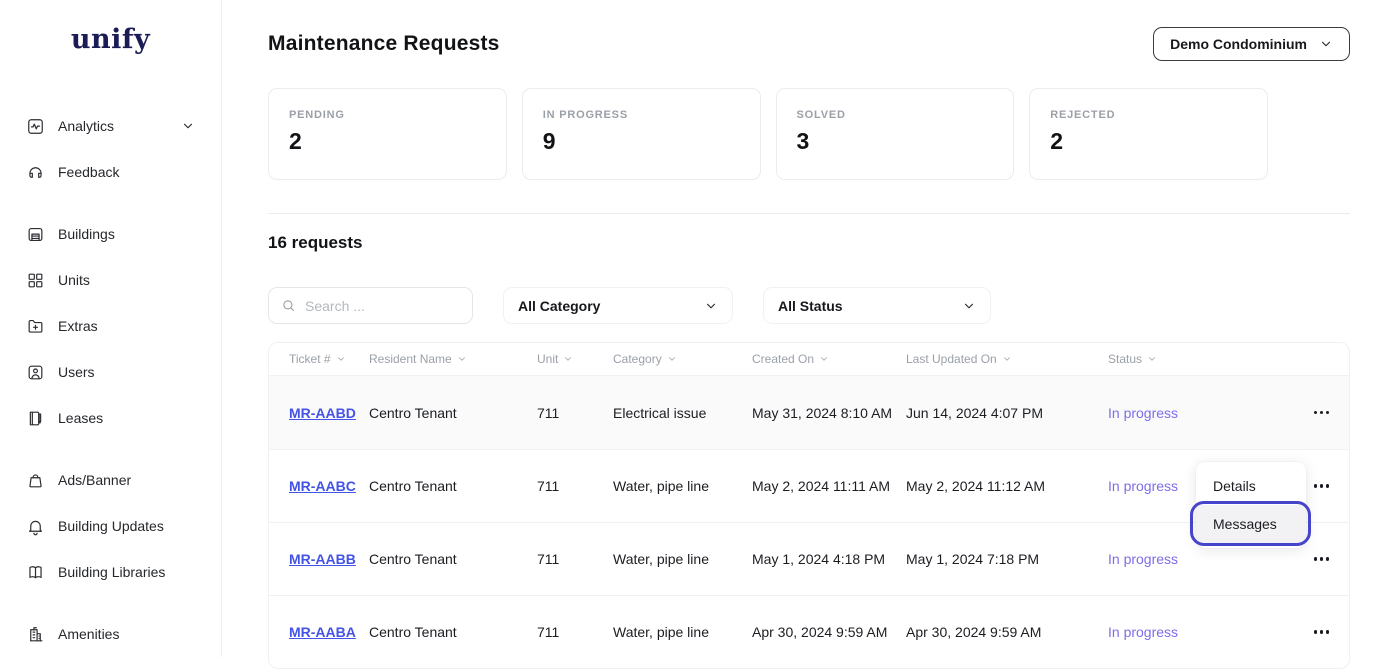 This screenshot has width=1383, height=669. I want to click on sidebar-item-building-libraries: Building Libraries, so click(110, 572).